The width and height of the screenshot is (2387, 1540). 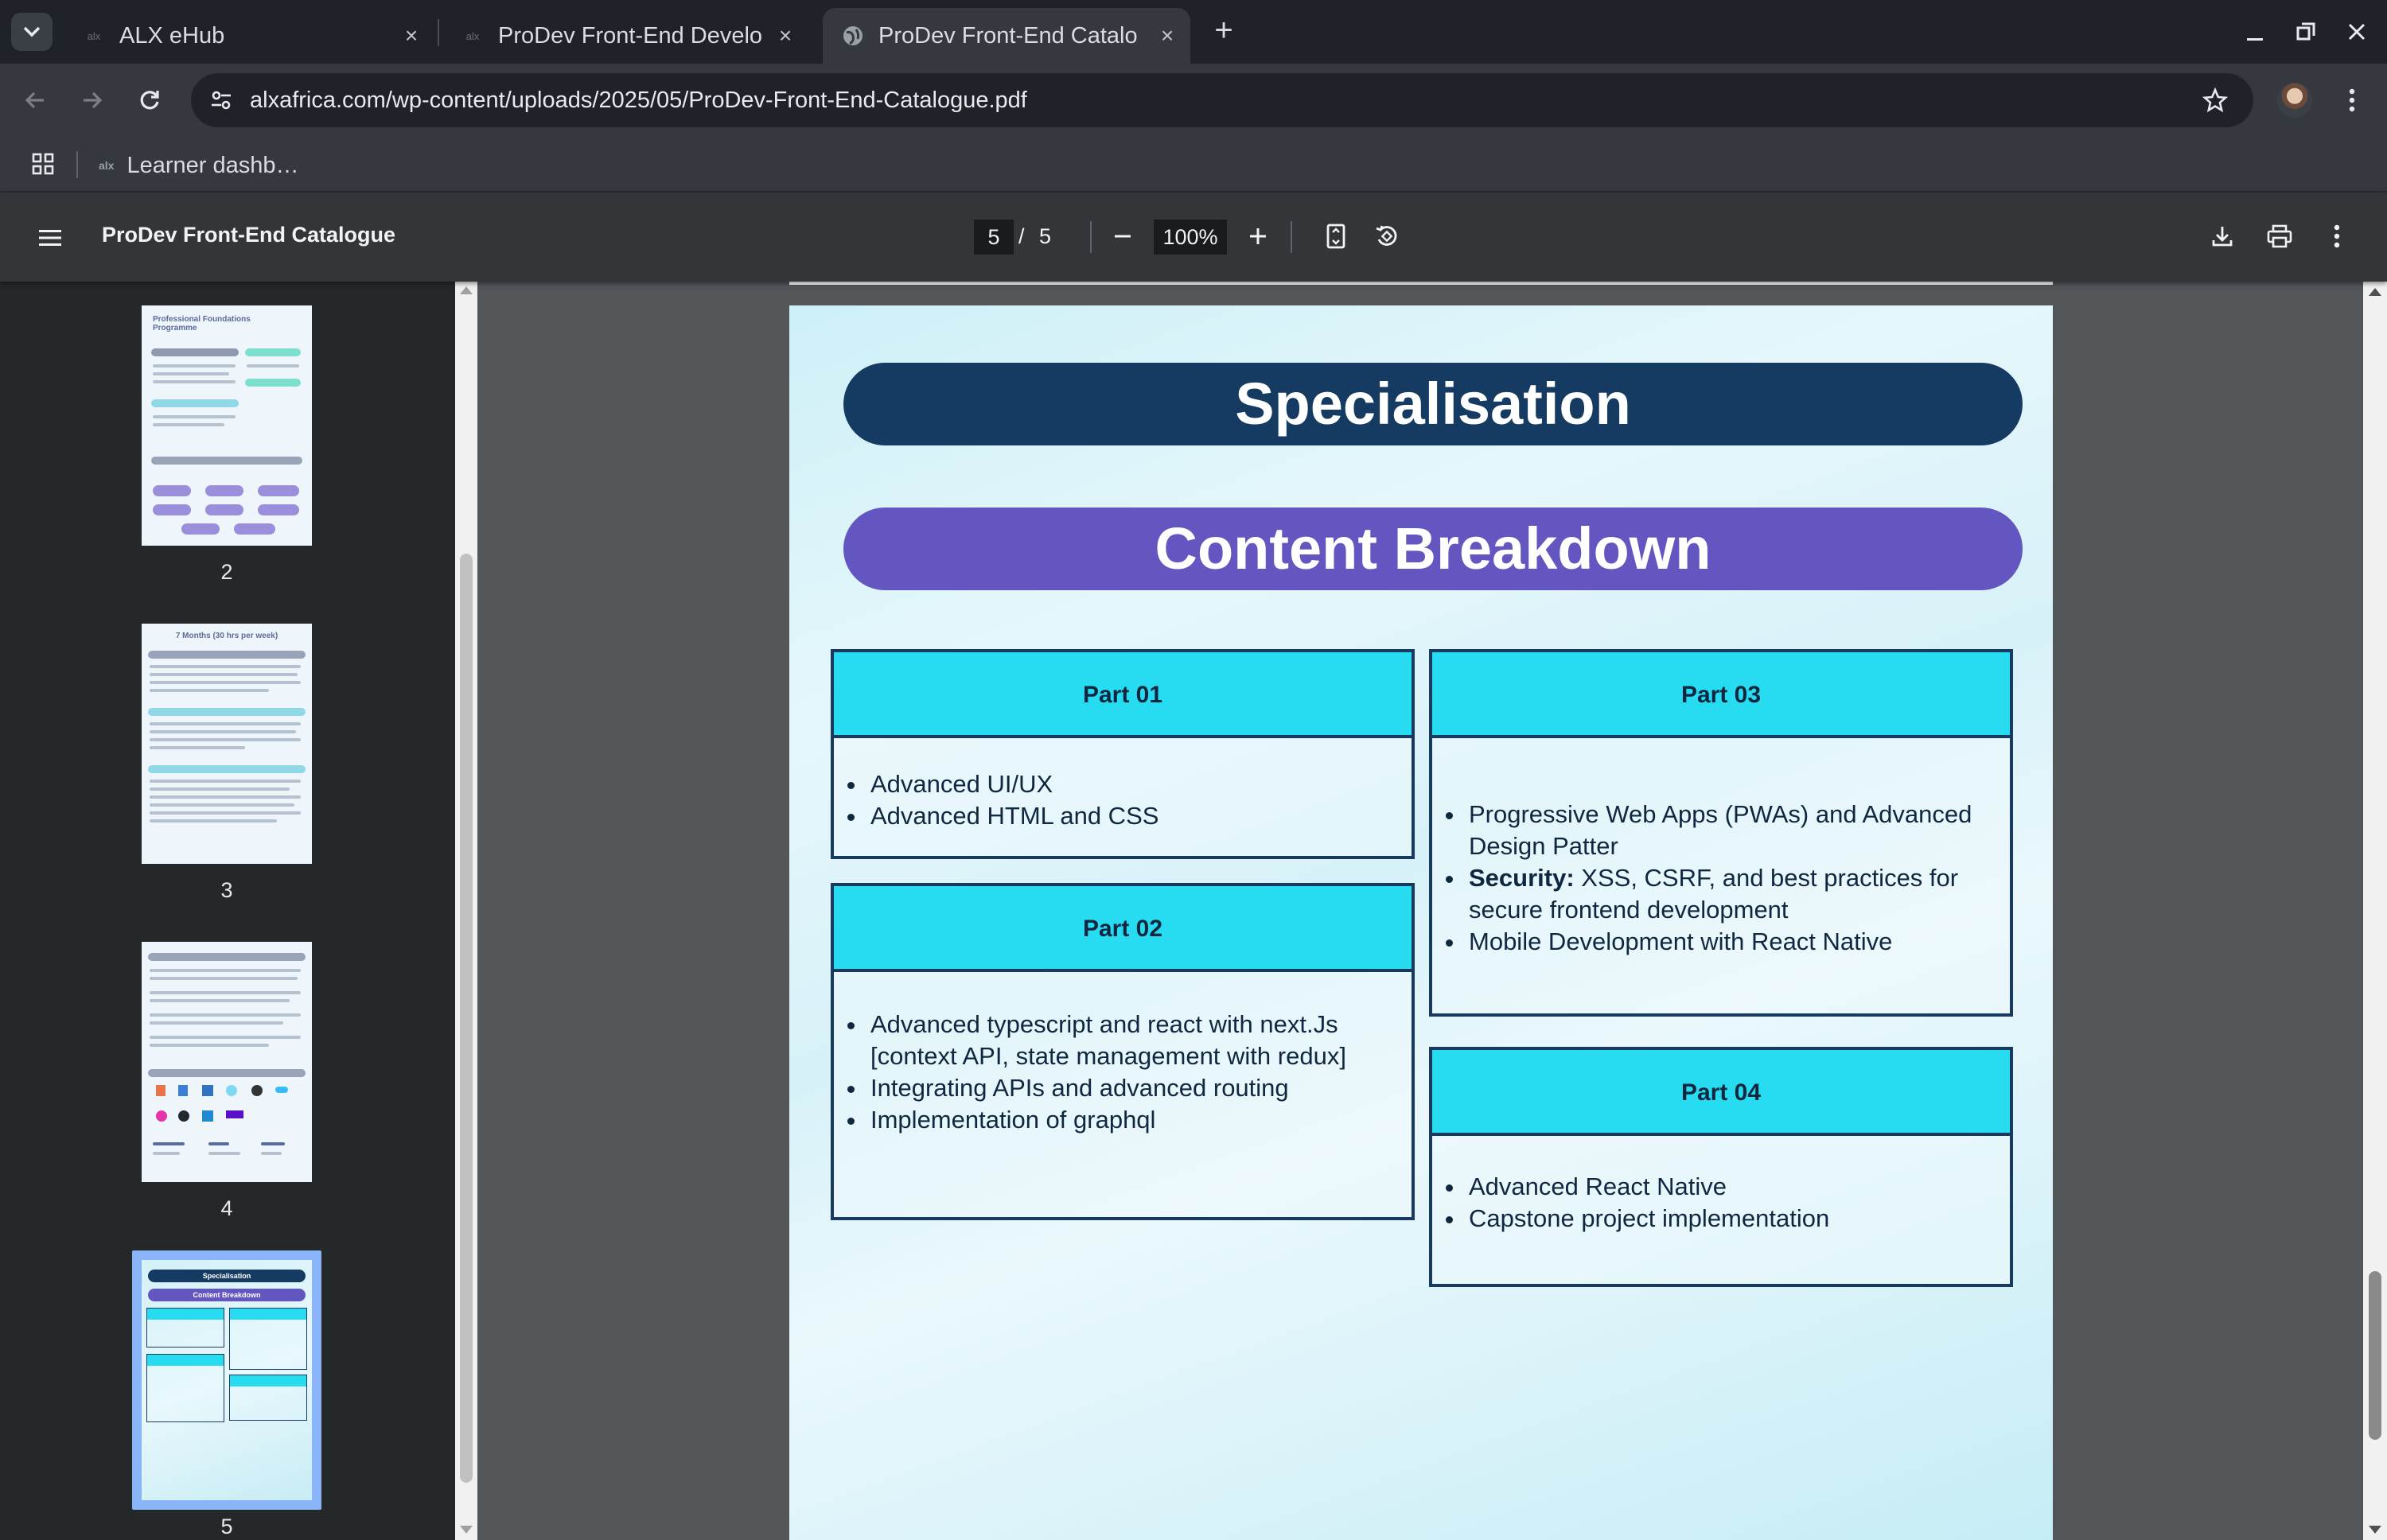 I want to click on thumbnail-subheading: Content Breakdown, so click(x=227, y=1295).